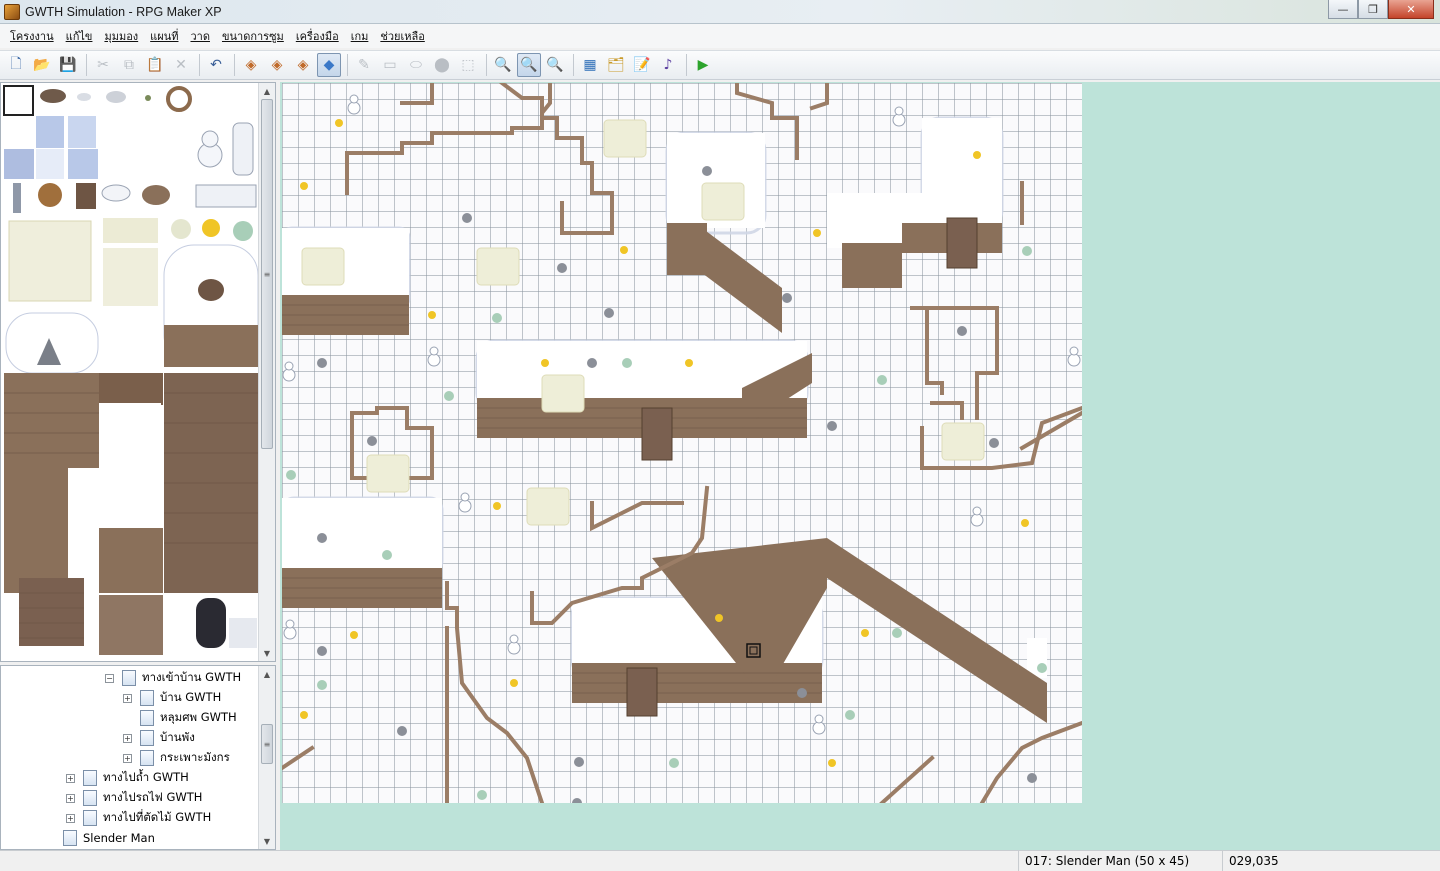 This screenshot has width=1440, height=871. Describe the element at coordinates (1343, 9) in the screenshot. I see `minimize-button: —` at that location.